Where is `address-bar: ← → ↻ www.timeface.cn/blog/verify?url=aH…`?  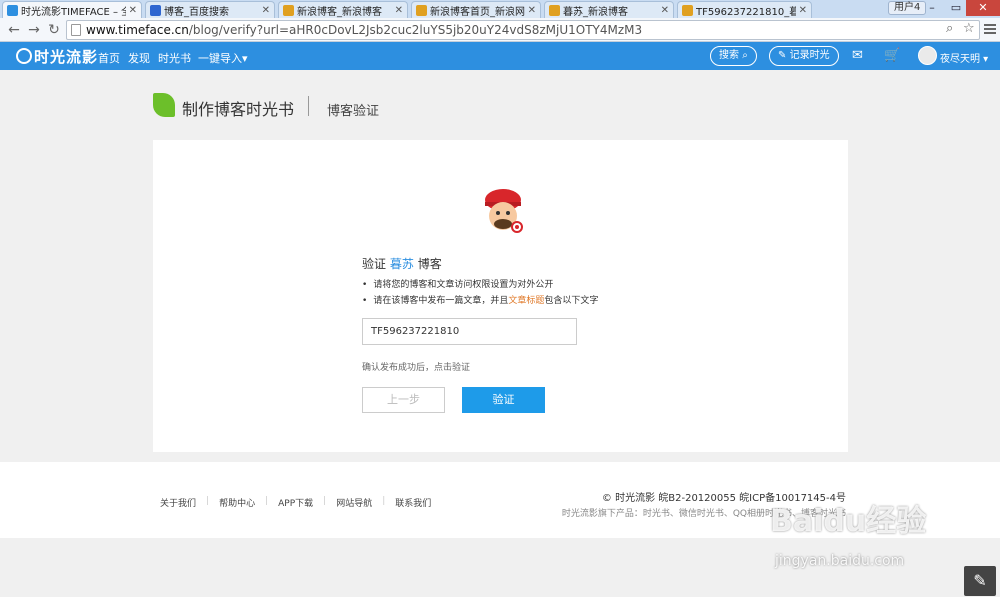 address-bar: ← → ↻ www.timeface.cn/blog/verify?url=aH… is located at coordinates (500, 30).